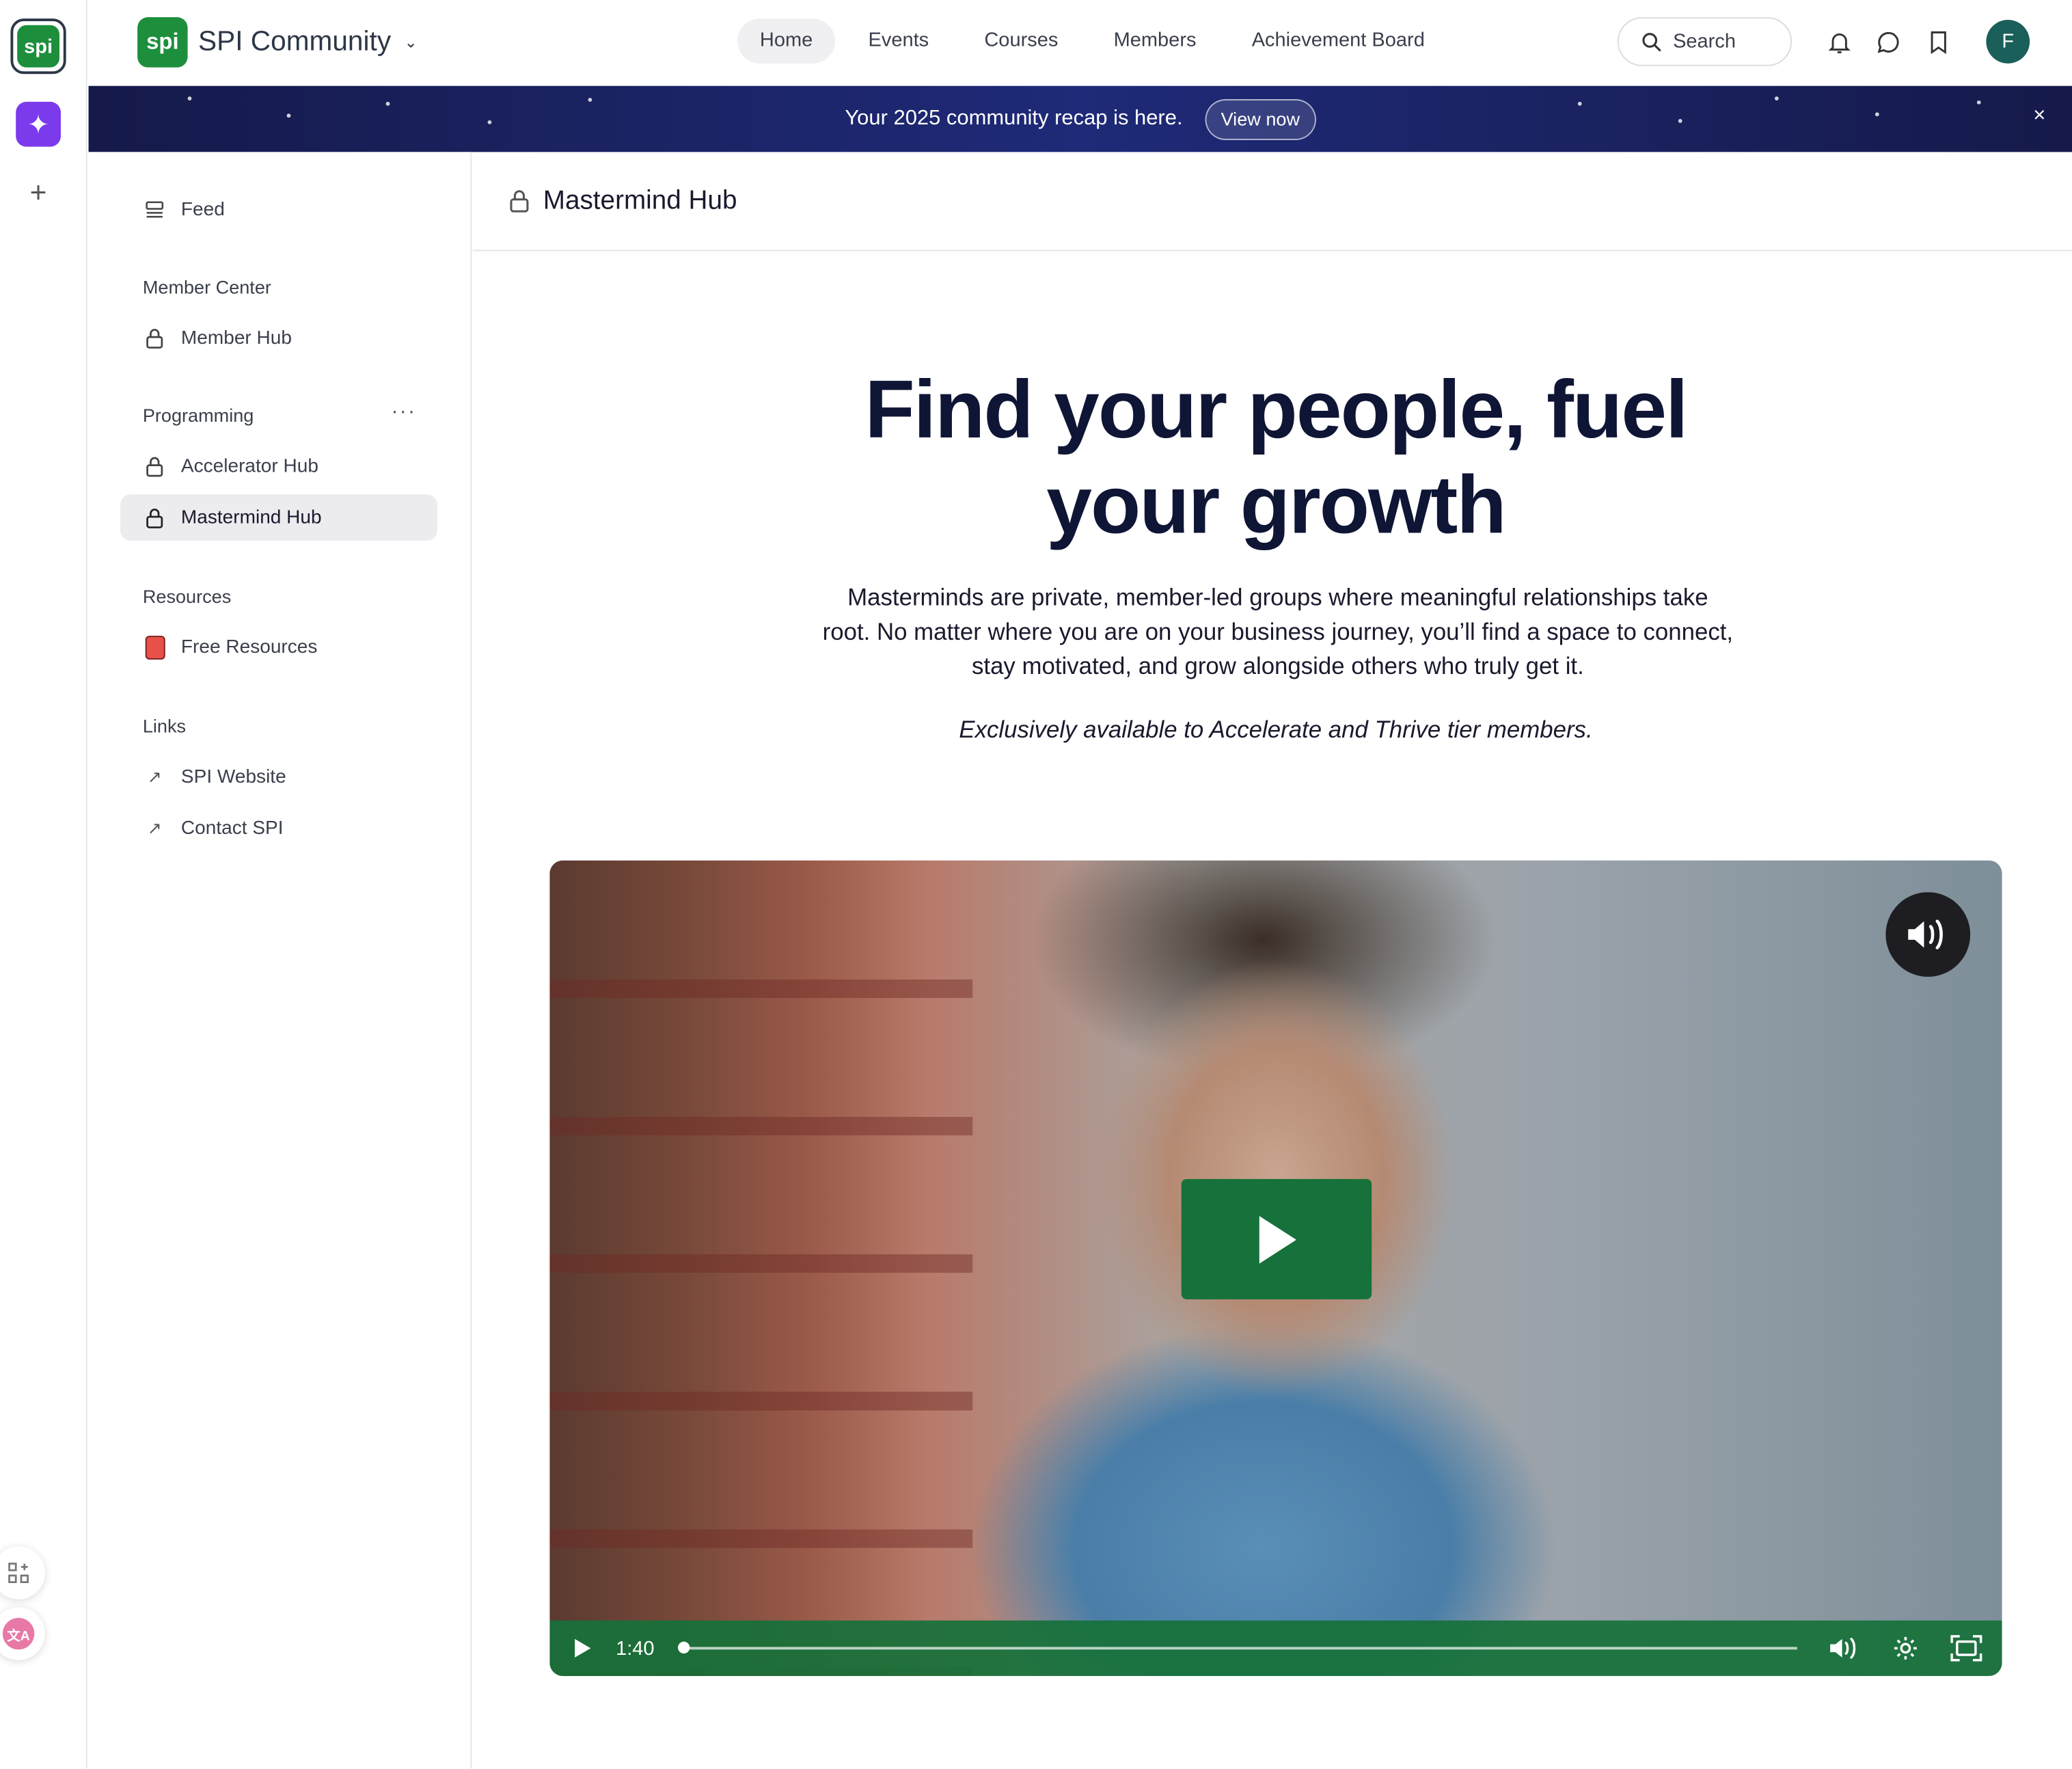  I want to click on control-volume-button, so click(1845, 1648).